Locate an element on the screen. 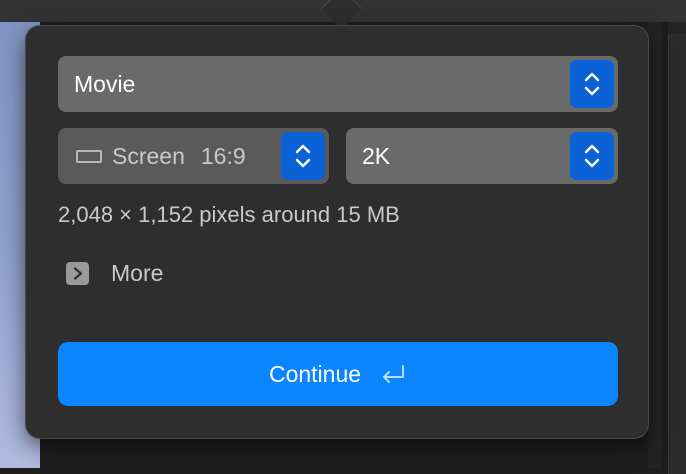 The image size is (686, 474). resolution-stepper is located at coordinates (592, 156).